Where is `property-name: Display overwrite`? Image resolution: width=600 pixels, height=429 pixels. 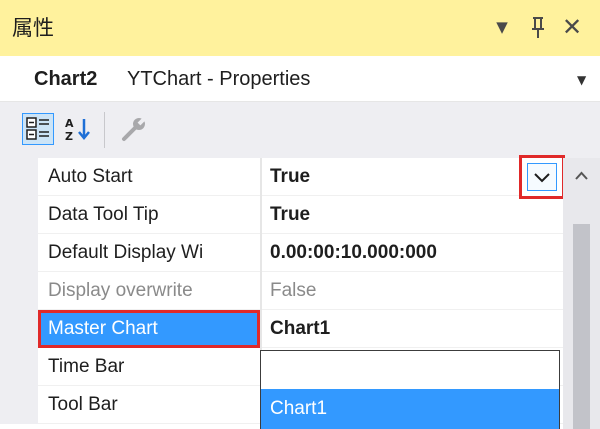 property-name: Display overwrite is located at coordinates (149, 291).